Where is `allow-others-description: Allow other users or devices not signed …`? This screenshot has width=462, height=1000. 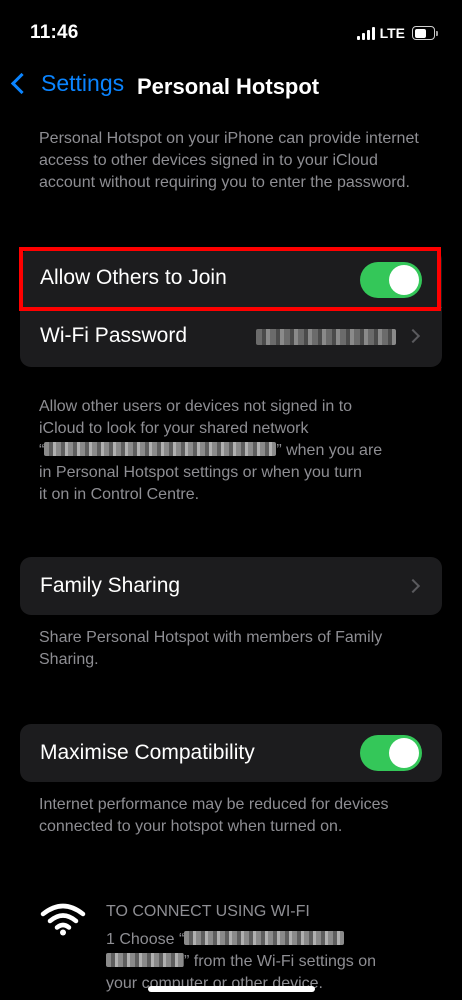 allow-others-description: Allow other users or devices not signed … is located at coordinates (235, 451).